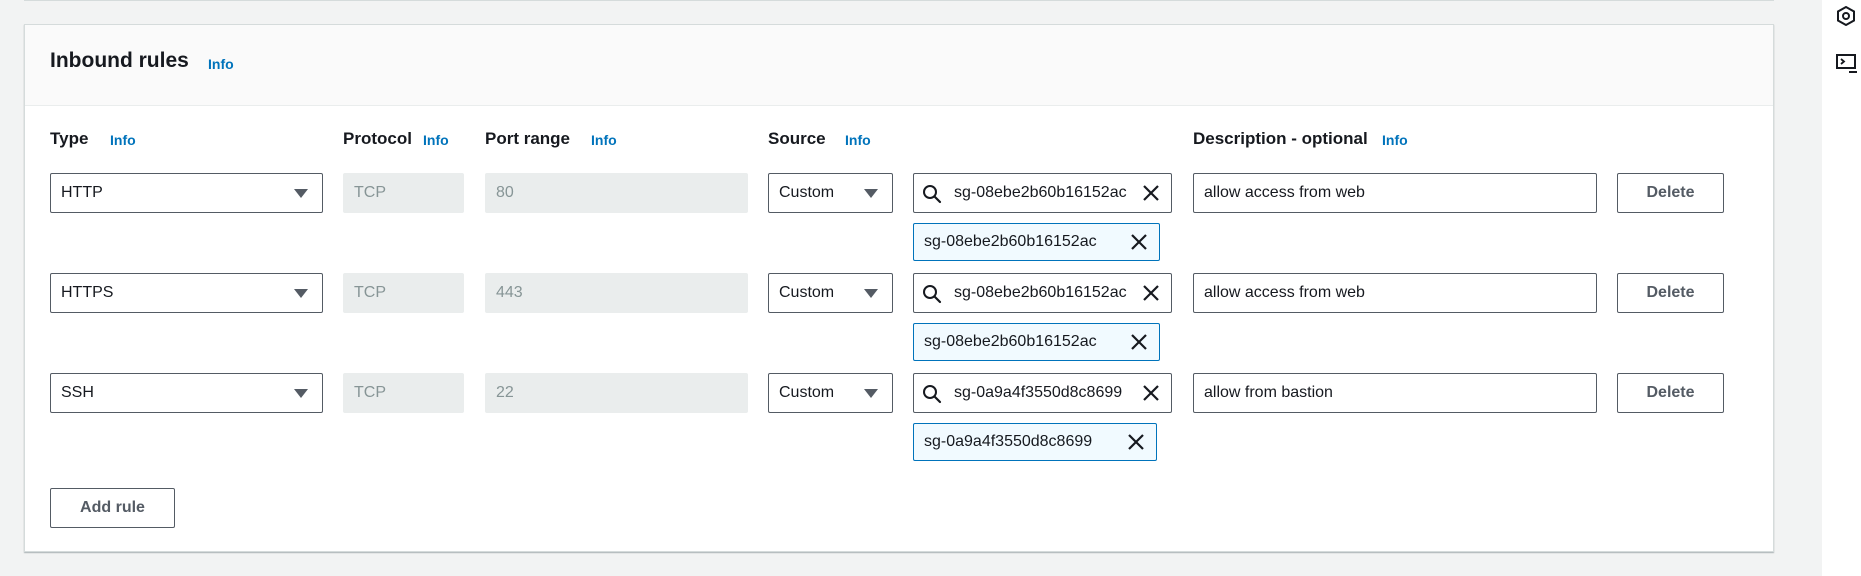 The height and width of the screenshot is (576, 1861). Describe the element at coordinates (82, 192) in the screenshot. I see `type-select-value: HTTP` at that location.